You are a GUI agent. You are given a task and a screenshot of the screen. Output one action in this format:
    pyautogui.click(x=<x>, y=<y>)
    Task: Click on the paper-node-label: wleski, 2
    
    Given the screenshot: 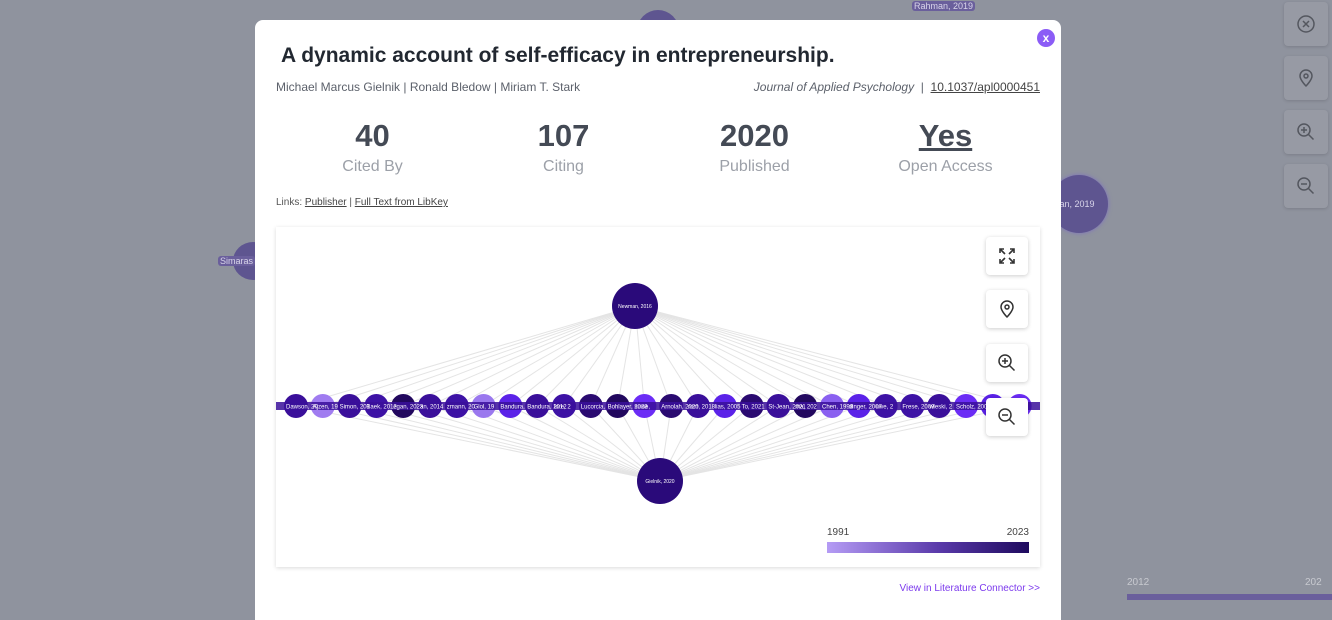 What is the action you would take?
    pyautogui.click(x=940, y=408)
    